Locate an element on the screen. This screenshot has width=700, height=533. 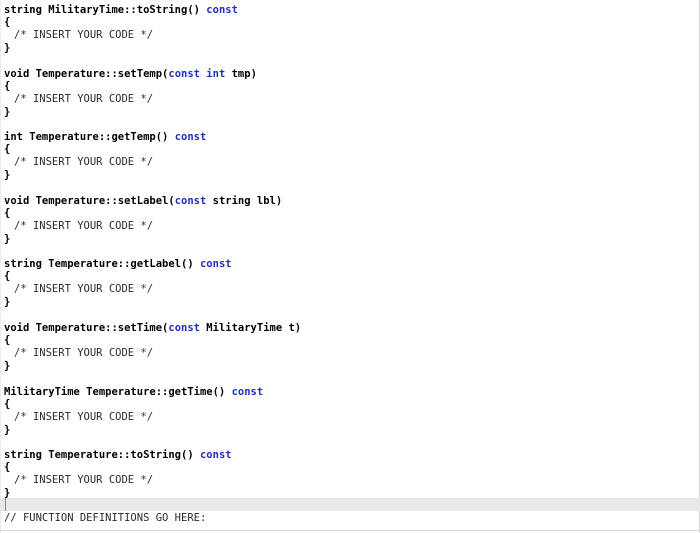
function-signature-line: string Temperature::toString() const is located at coordinates (118, 455).